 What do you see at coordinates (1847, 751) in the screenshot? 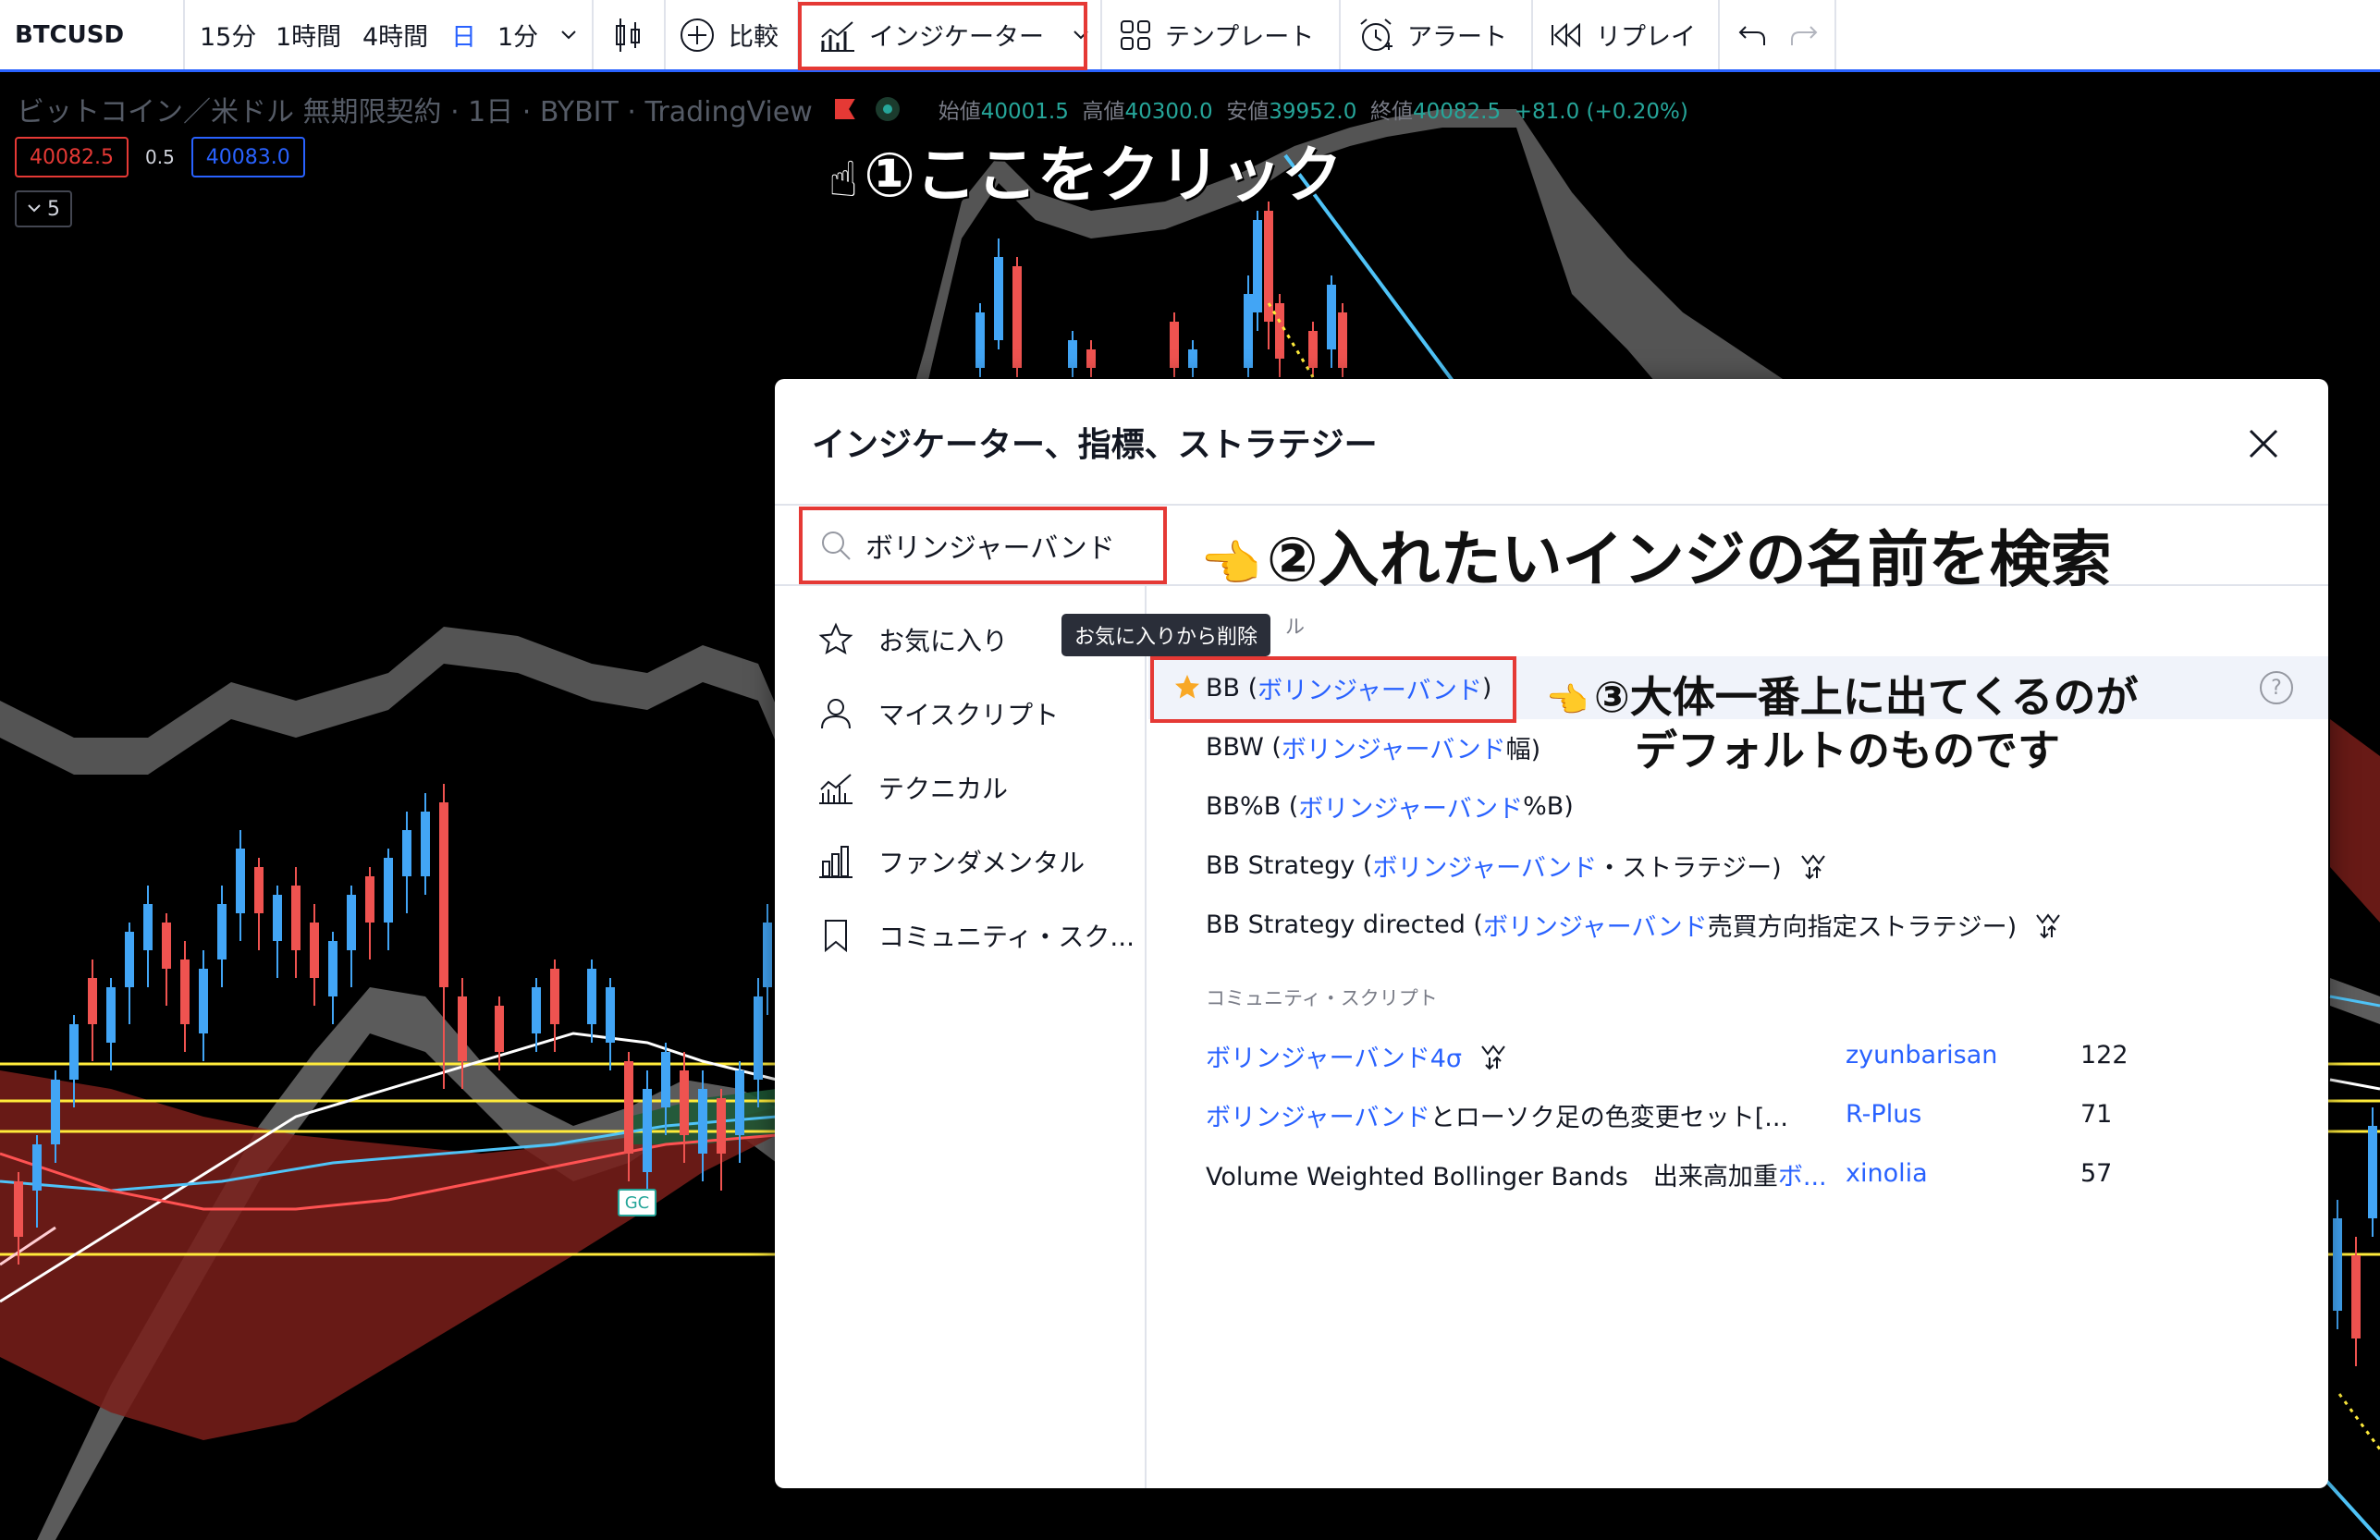
I see `annotation-step3-line2: デフォルトのものです` at bounding box center [1847, 751].